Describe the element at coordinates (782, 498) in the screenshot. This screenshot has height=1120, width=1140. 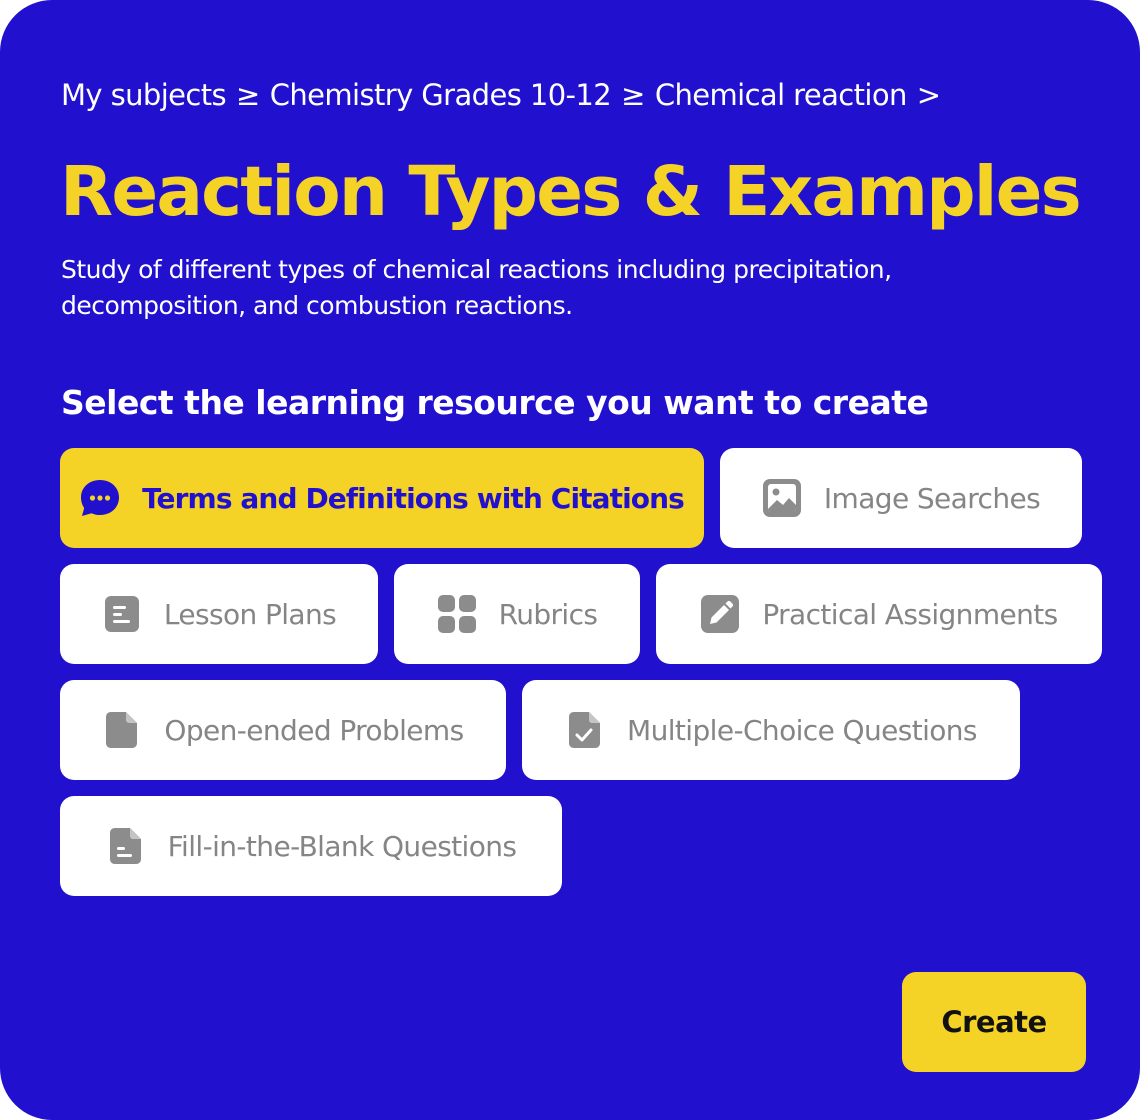
I see `image-icon` at that location.